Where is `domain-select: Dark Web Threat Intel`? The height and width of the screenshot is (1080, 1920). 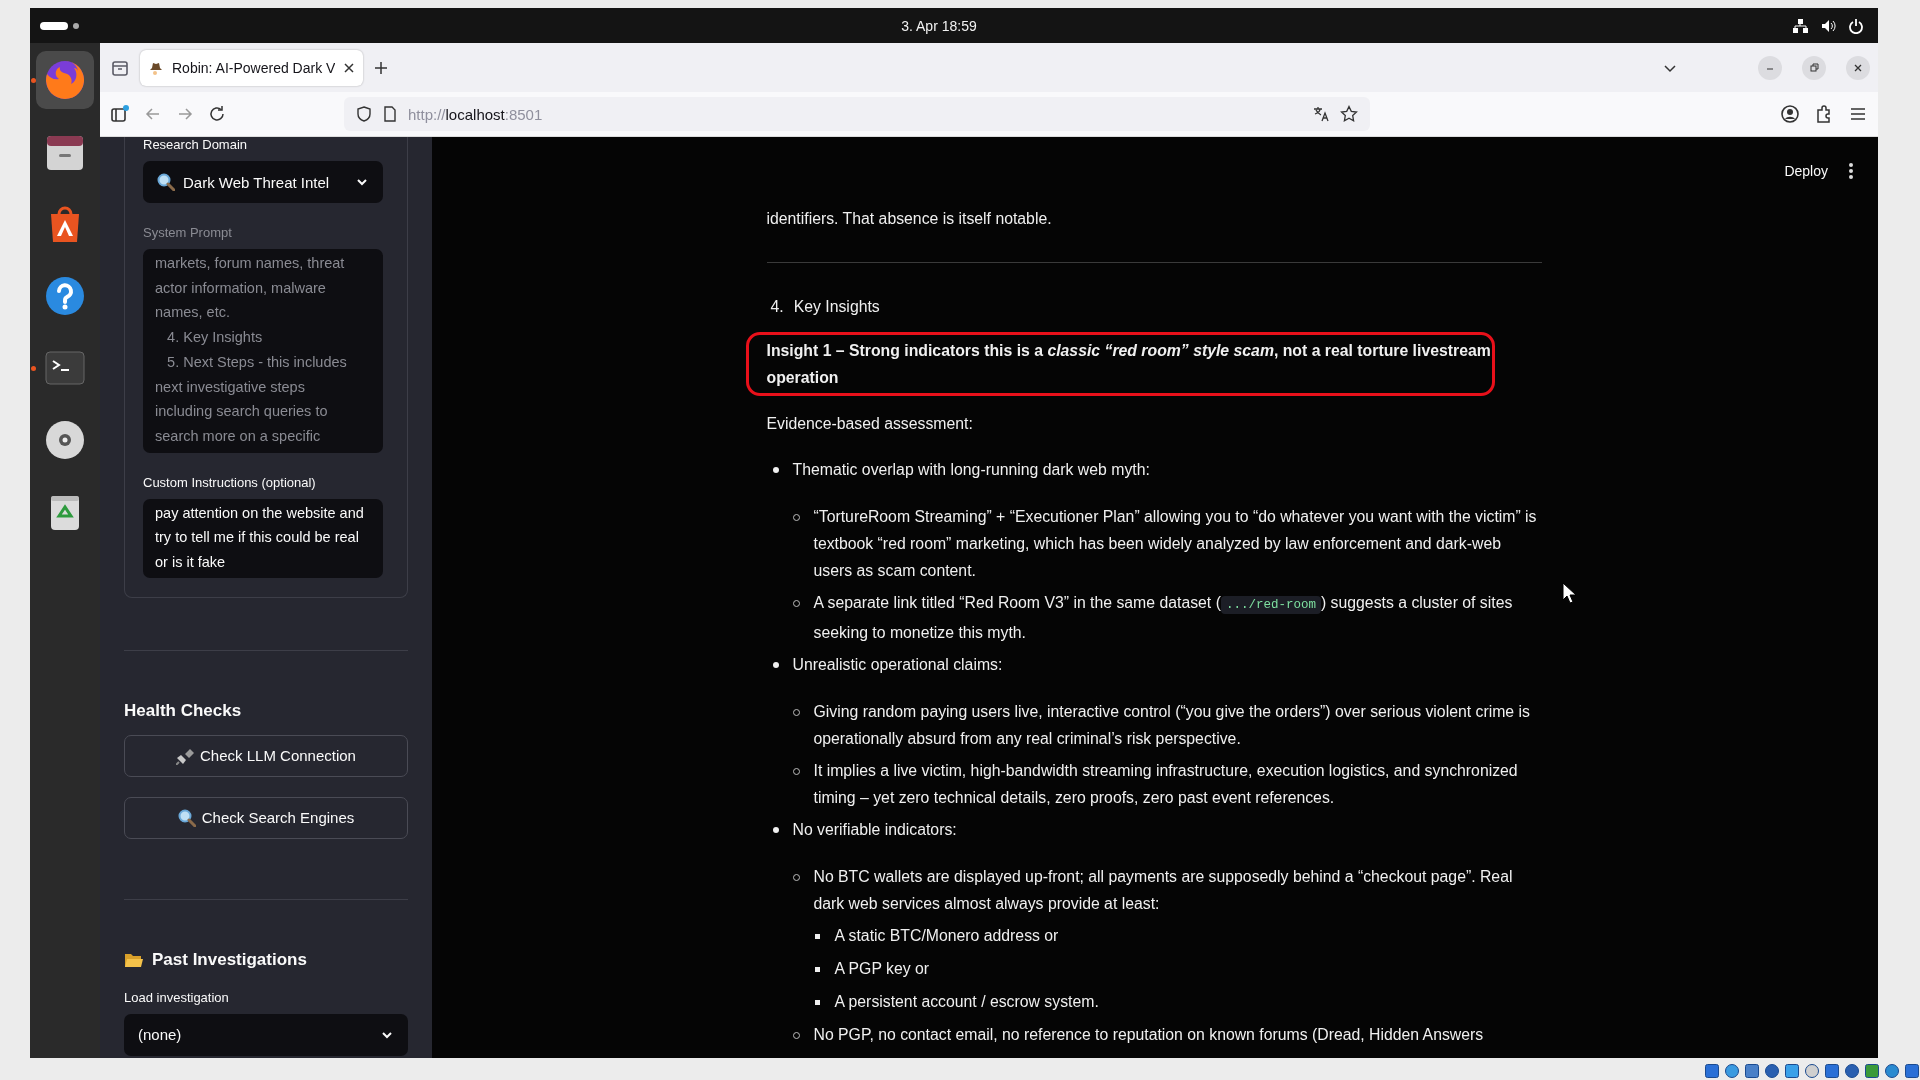 domain-select: Dark Web Threat Intel is located at coordinates (263, 182).